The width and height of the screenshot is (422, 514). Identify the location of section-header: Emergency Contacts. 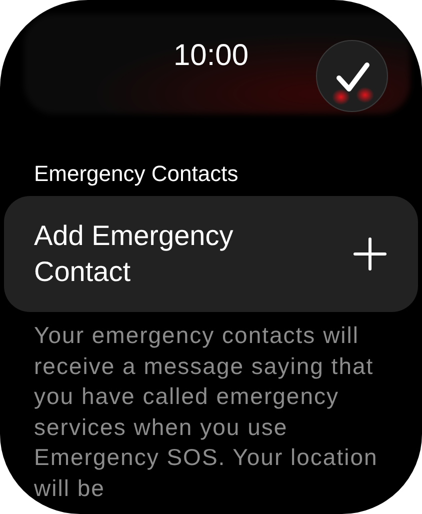
(136, 174).